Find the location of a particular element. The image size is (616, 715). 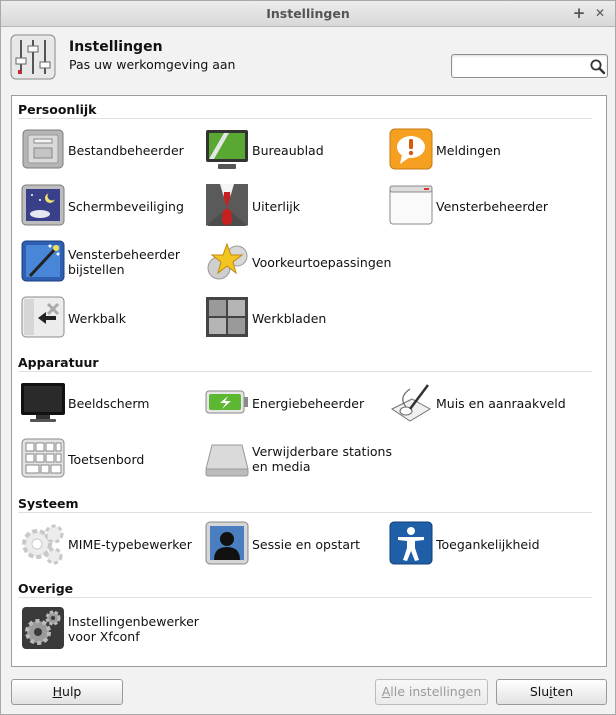

keyboard-icon is located at coordinates (43, 458).